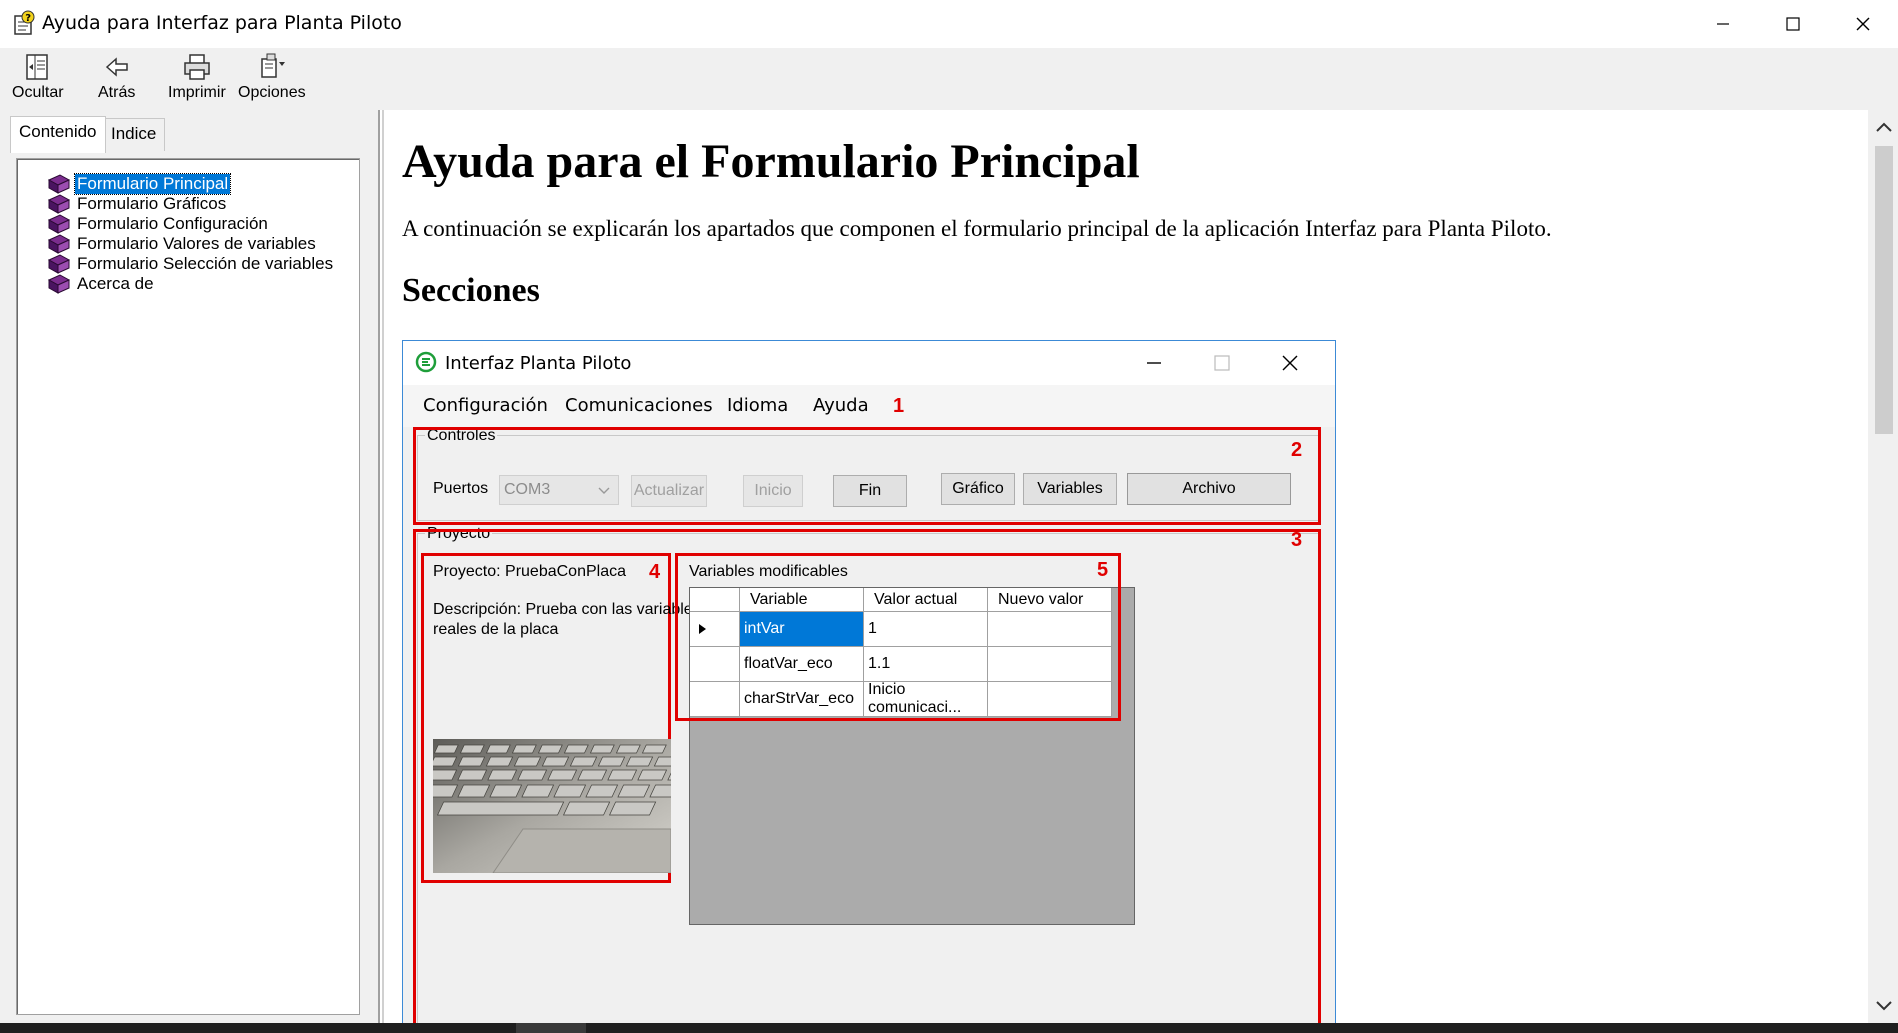 This screenshot has height=1033, width=1898. I want to click on marker-5: 5, so click(1103, 570).